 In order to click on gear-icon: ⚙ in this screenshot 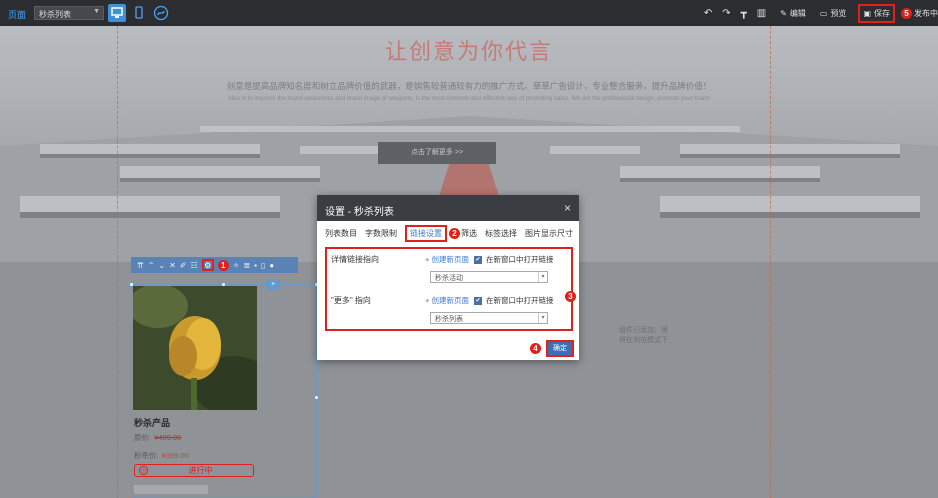, I will do `click(208, 265)`.